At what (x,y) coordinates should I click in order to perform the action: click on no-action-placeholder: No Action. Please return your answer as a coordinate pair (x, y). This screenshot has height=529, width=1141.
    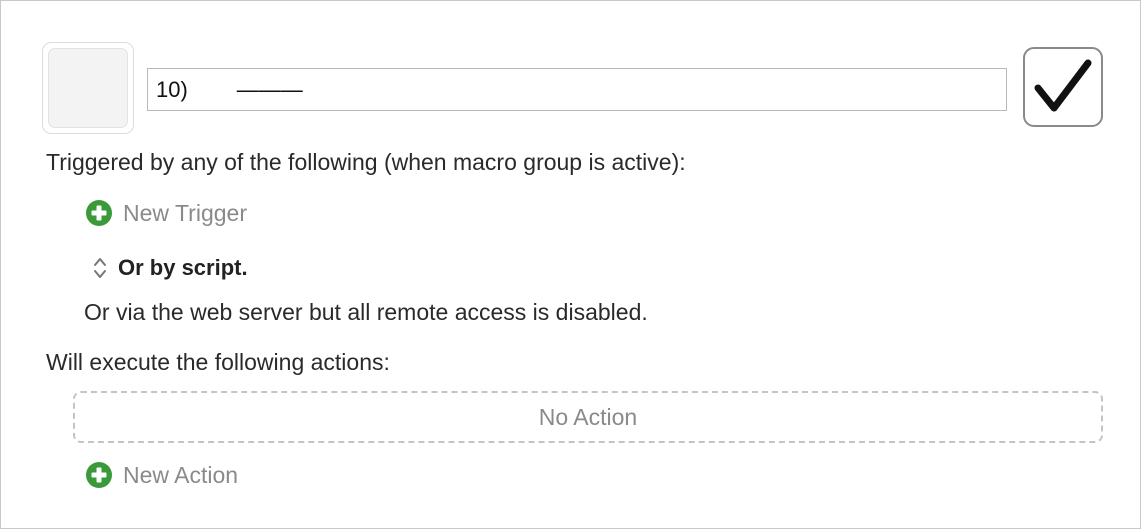
    Looking at the image, I should click on (588, 417).